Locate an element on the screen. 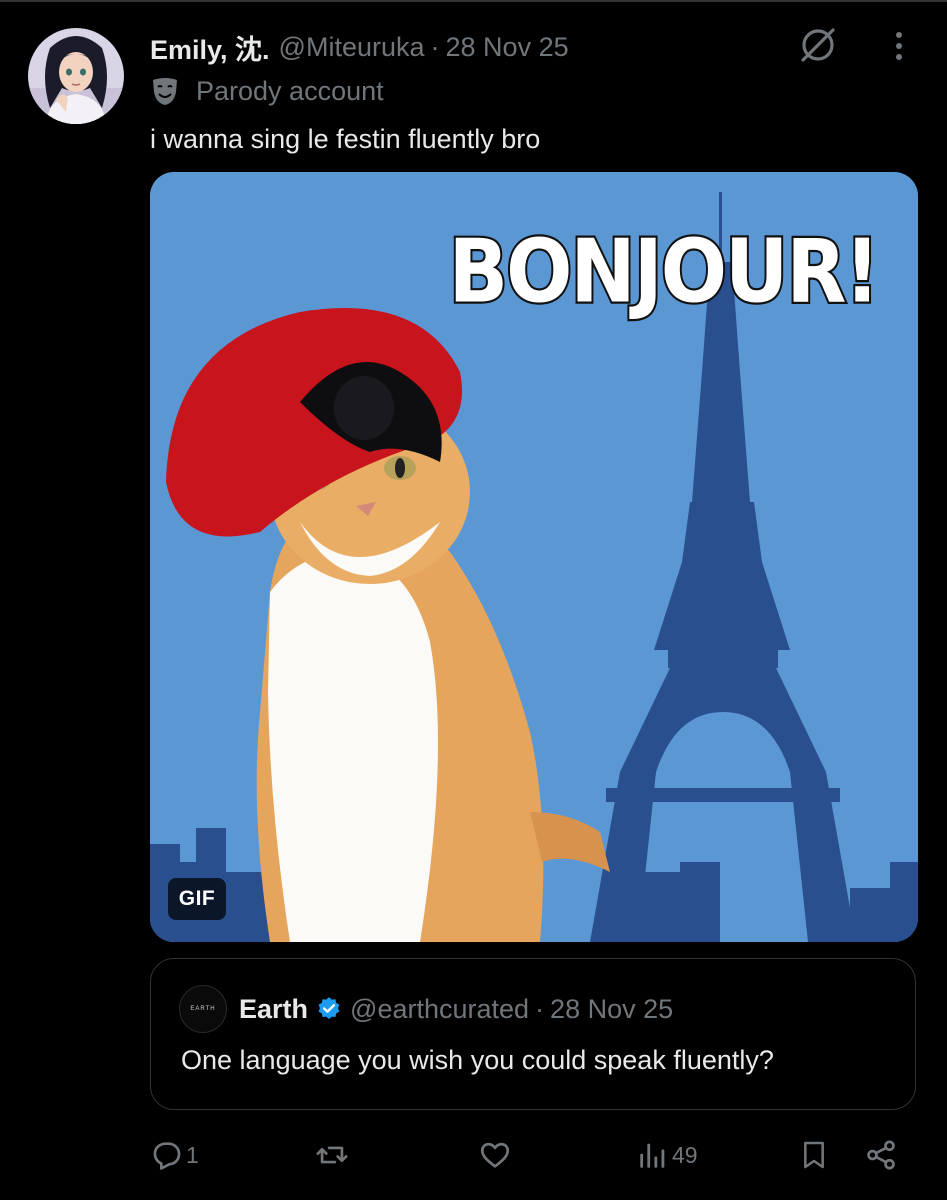  avatar is located at coordinates (76, 76).